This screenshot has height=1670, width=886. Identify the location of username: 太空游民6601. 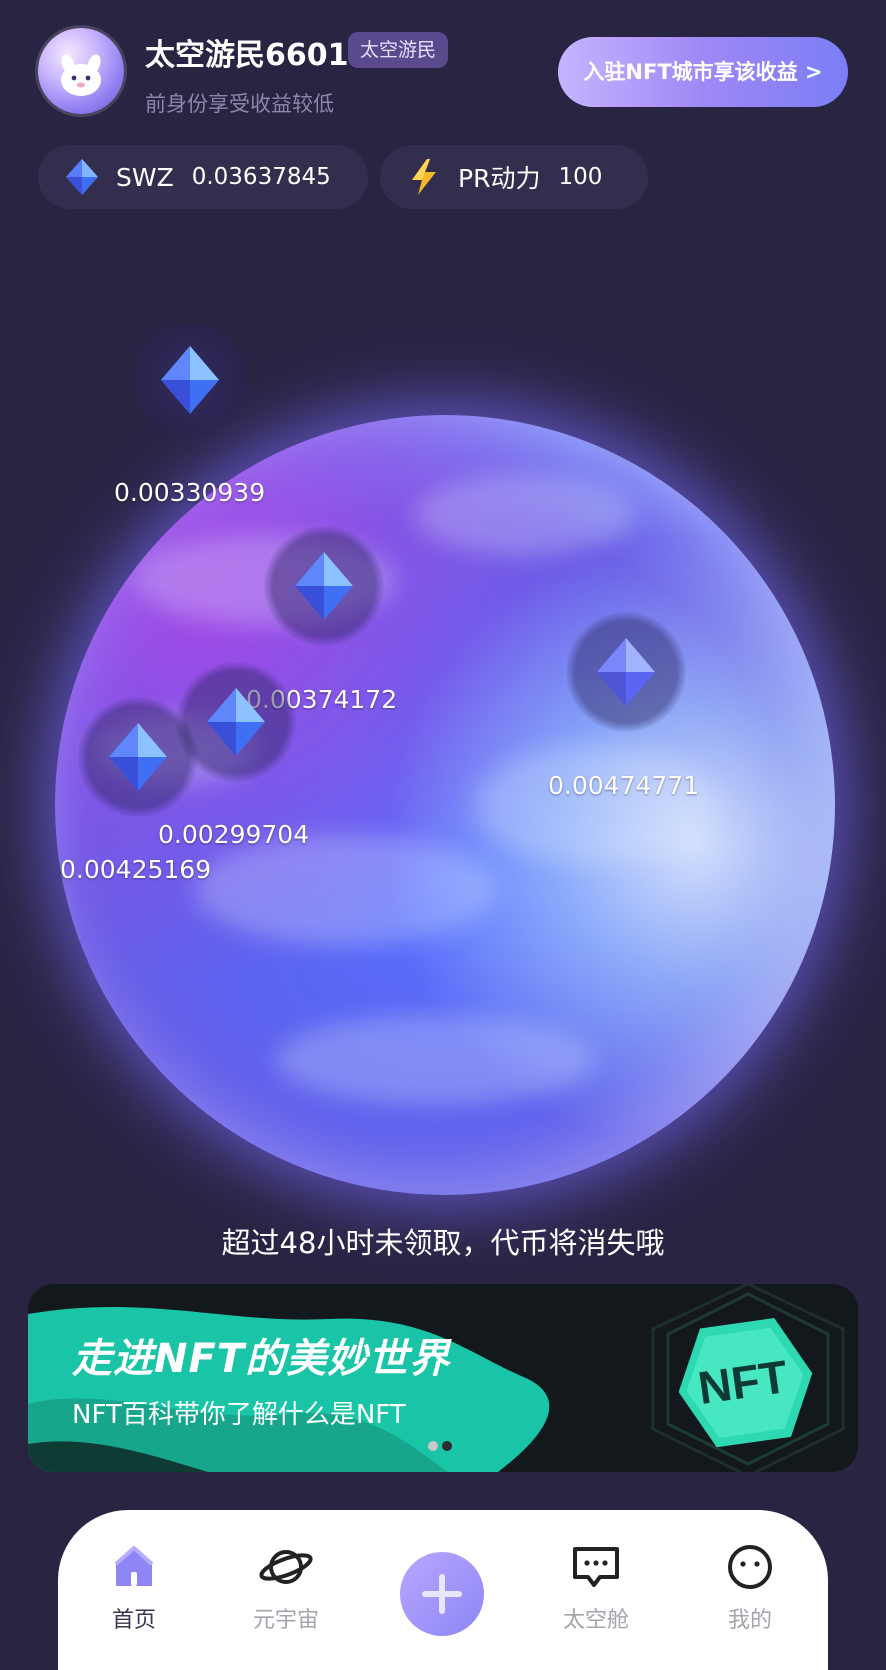
(247, 55).